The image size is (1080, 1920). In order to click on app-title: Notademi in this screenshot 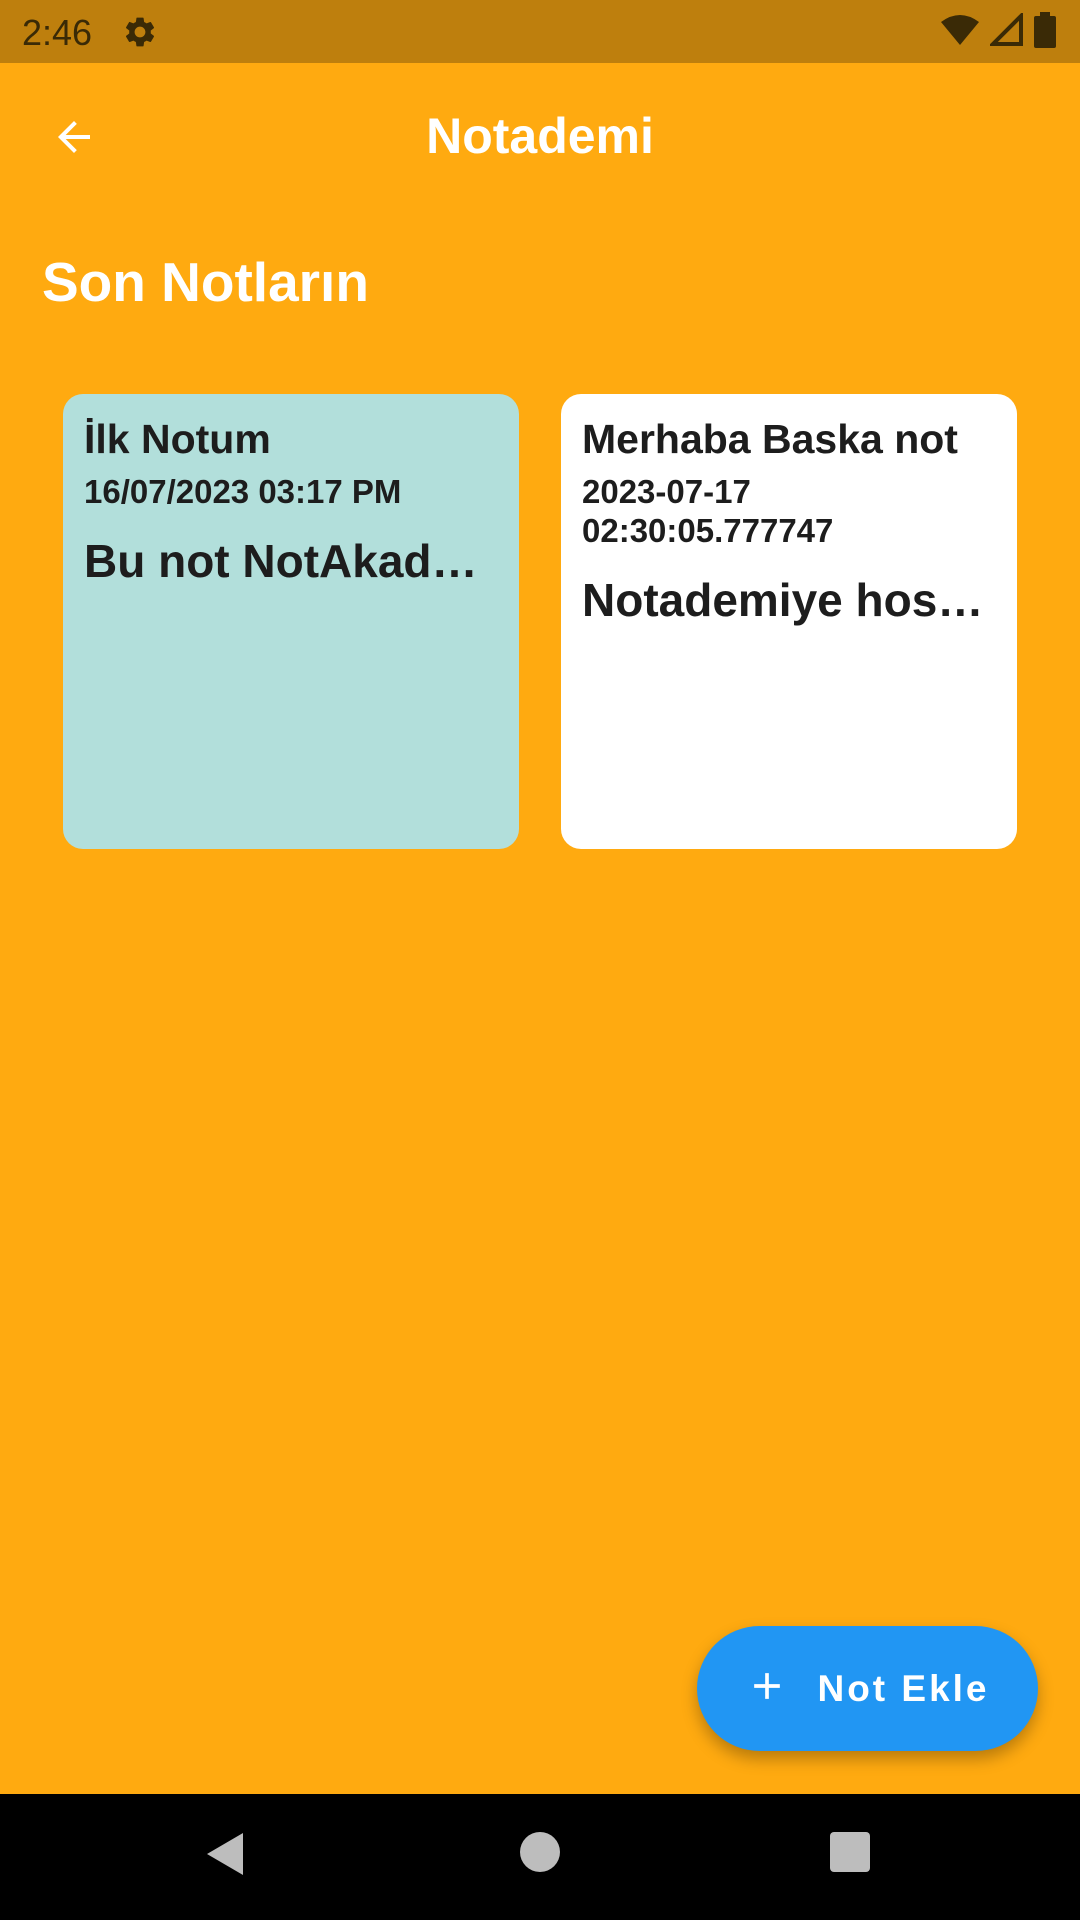, I will do `click(540, 136)`.